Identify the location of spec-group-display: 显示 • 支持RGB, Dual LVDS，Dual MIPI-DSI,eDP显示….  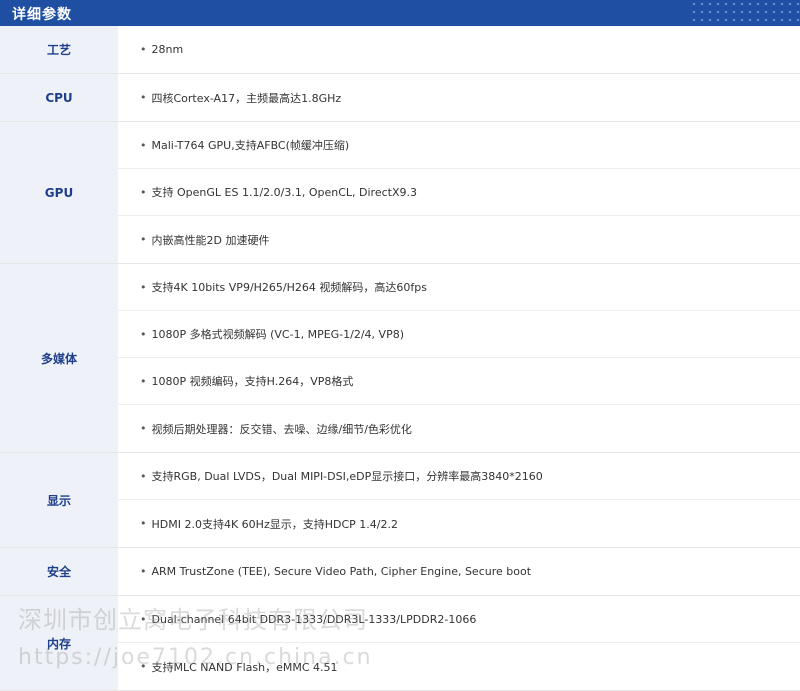
(400, 500).